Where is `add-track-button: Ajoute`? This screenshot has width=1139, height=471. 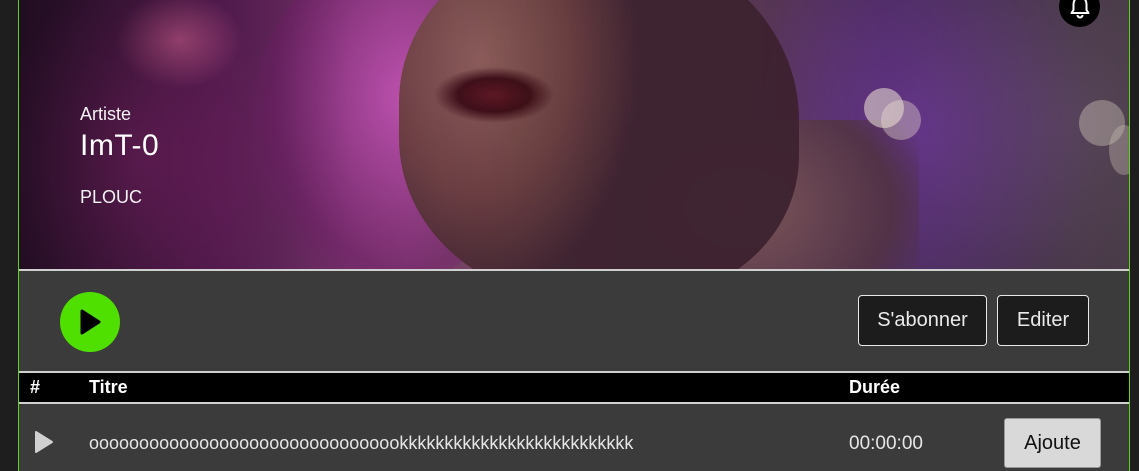
add-track-button: Ajoute is located at coordinates (1052, 443).